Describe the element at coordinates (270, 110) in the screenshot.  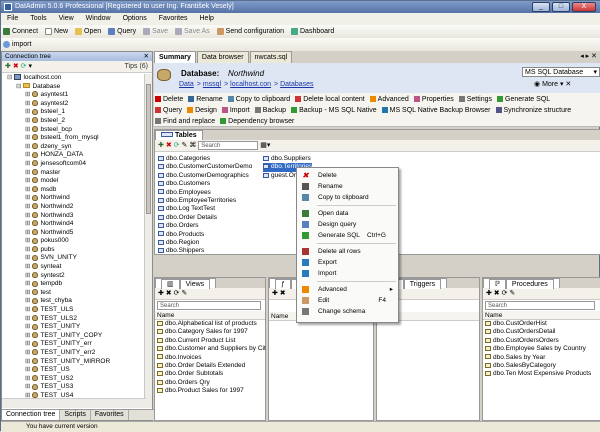
I see `action-backup-button: Backup` at that location.